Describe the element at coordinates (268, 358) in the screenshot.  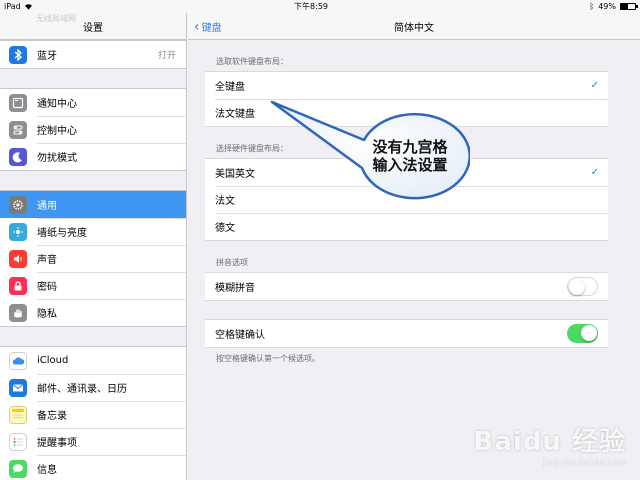
I see `space-confirm-footnote: 按空格键确认第一个候选项。` at that location.